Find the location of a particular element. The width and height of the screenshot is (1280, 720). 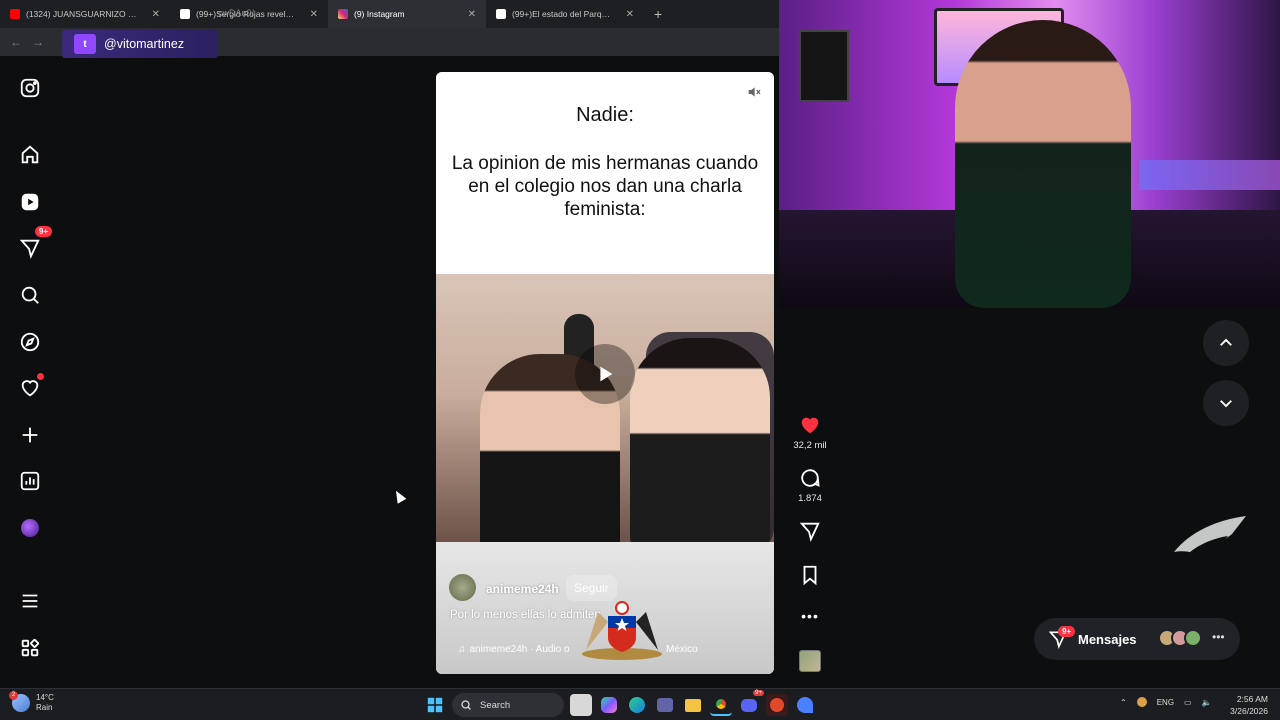

save-button is located at coordinates (810, 577).